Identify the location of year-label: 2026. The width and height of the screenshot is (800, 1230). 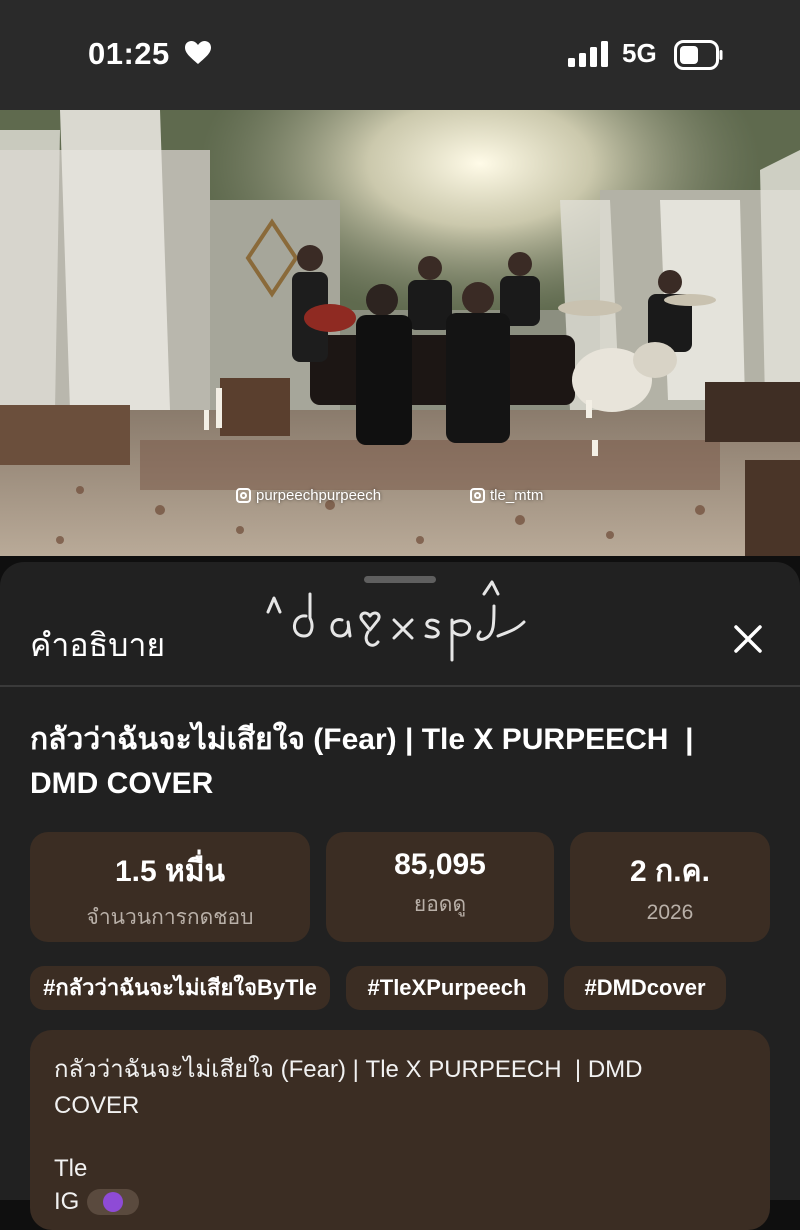
(670, 912).